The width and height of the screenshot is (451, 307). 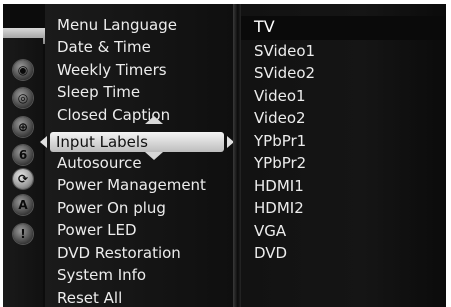 I want to click on audio-icon: ◎, so click(x=23, y=98).